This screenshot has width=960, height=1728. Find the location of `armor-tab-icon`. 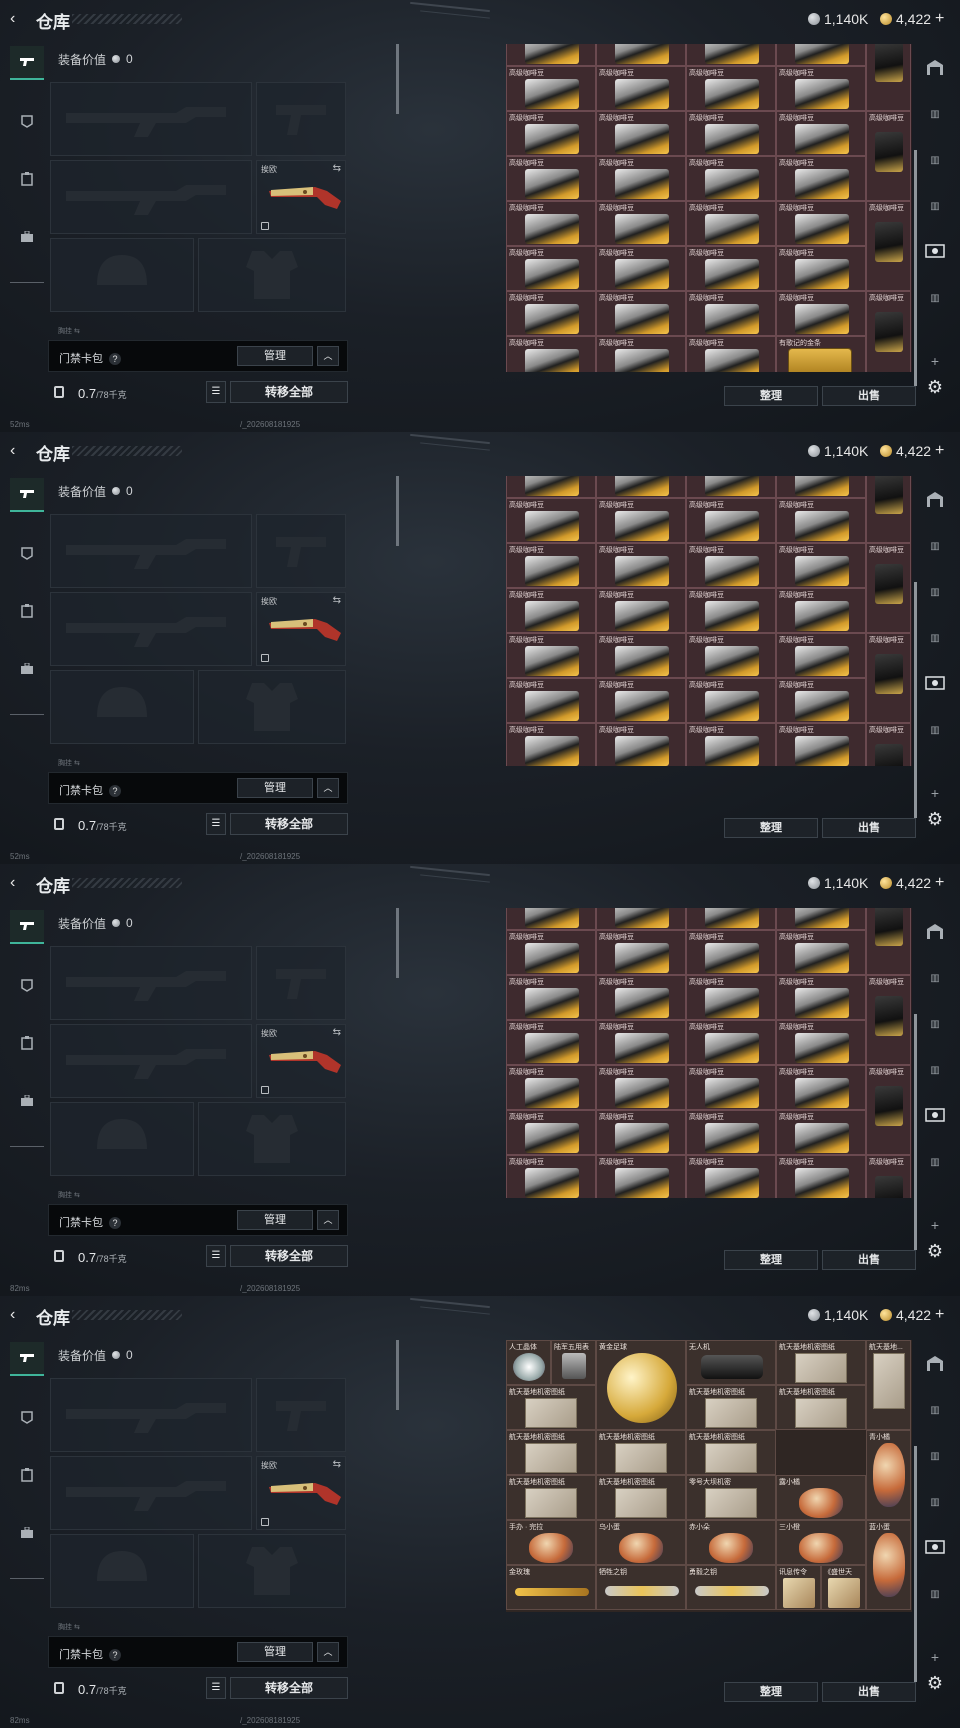

armor-tab-icon is located at coordinates (27, 1417).